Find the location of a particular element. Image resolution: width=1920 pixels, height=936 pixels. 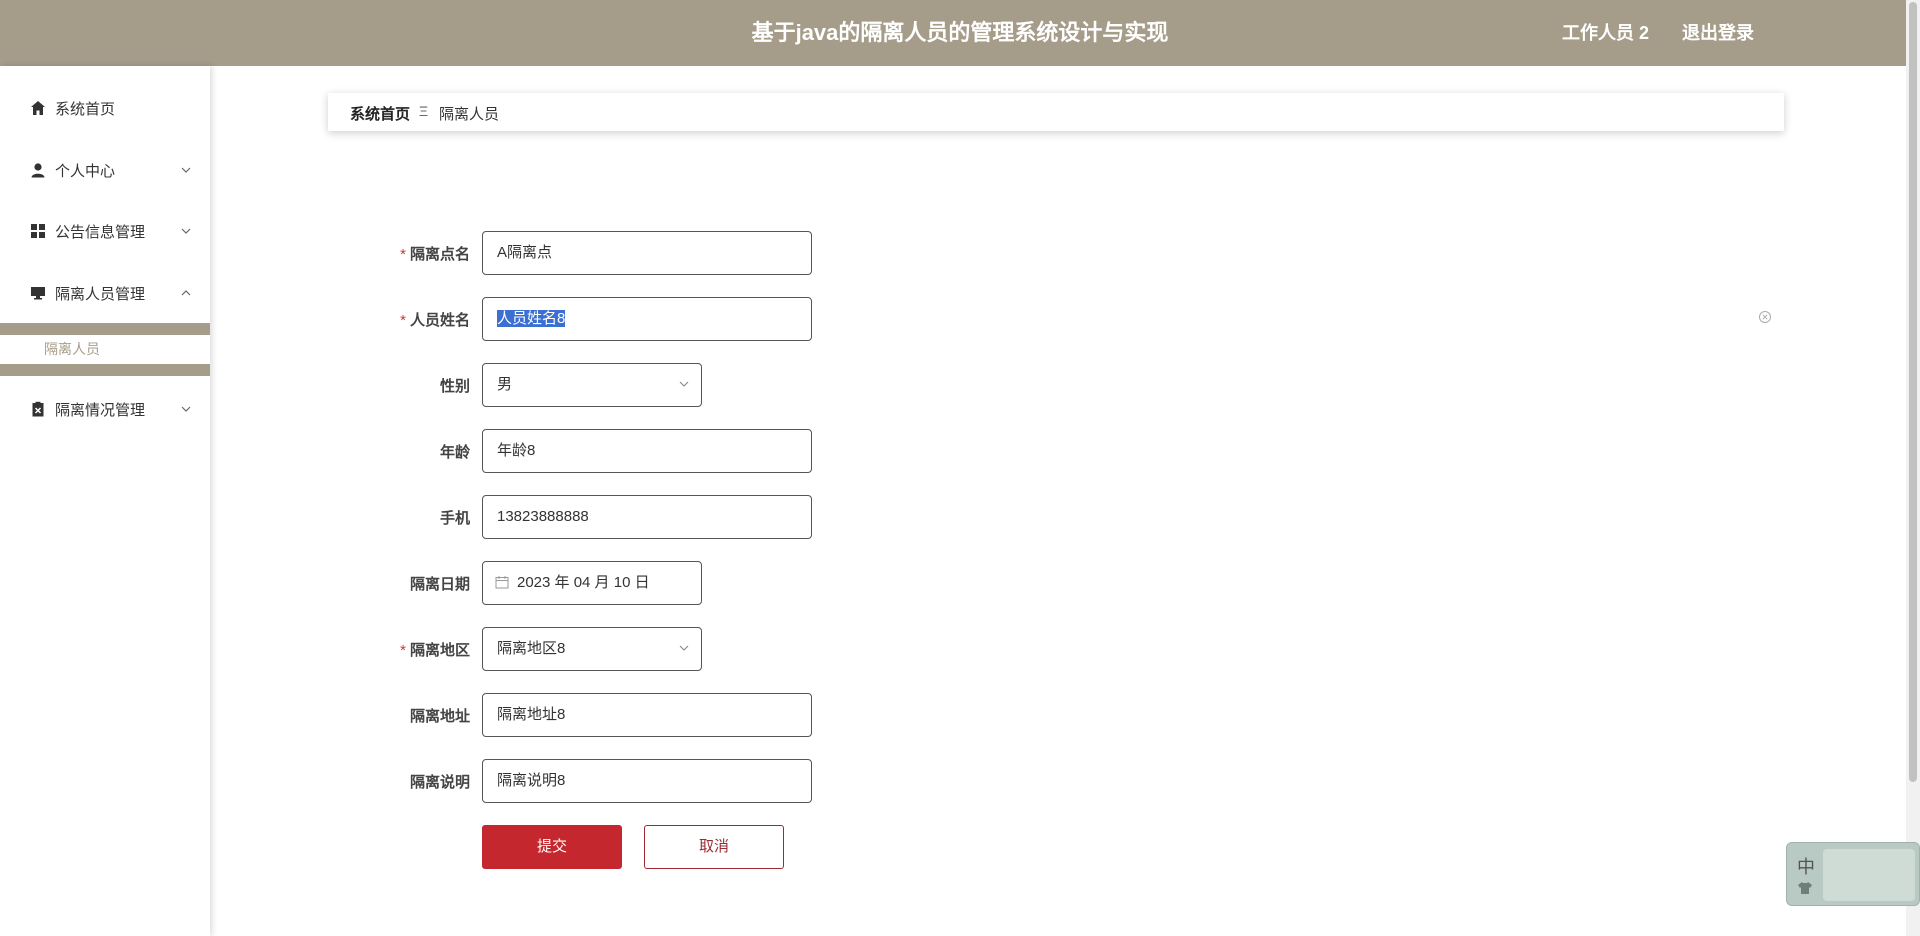

gender-label: 性别 is located at coordinates (454, 386).